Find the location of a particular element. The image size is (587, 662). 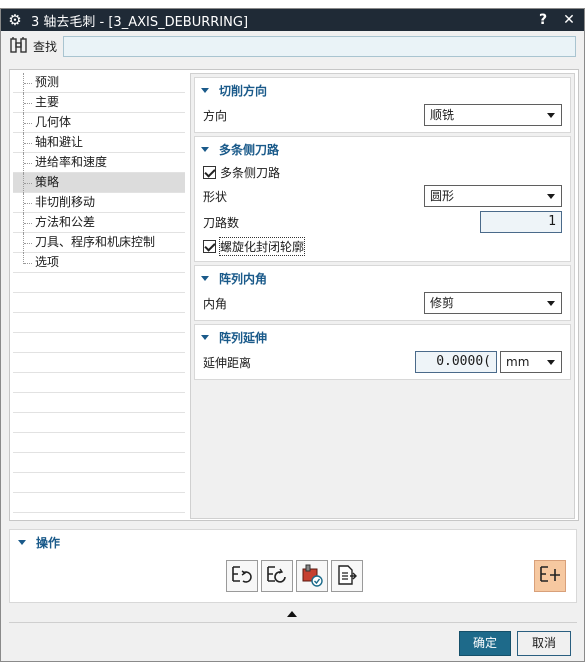

direction-row: 方向 顺铣 is located at coordinates (382, 115).